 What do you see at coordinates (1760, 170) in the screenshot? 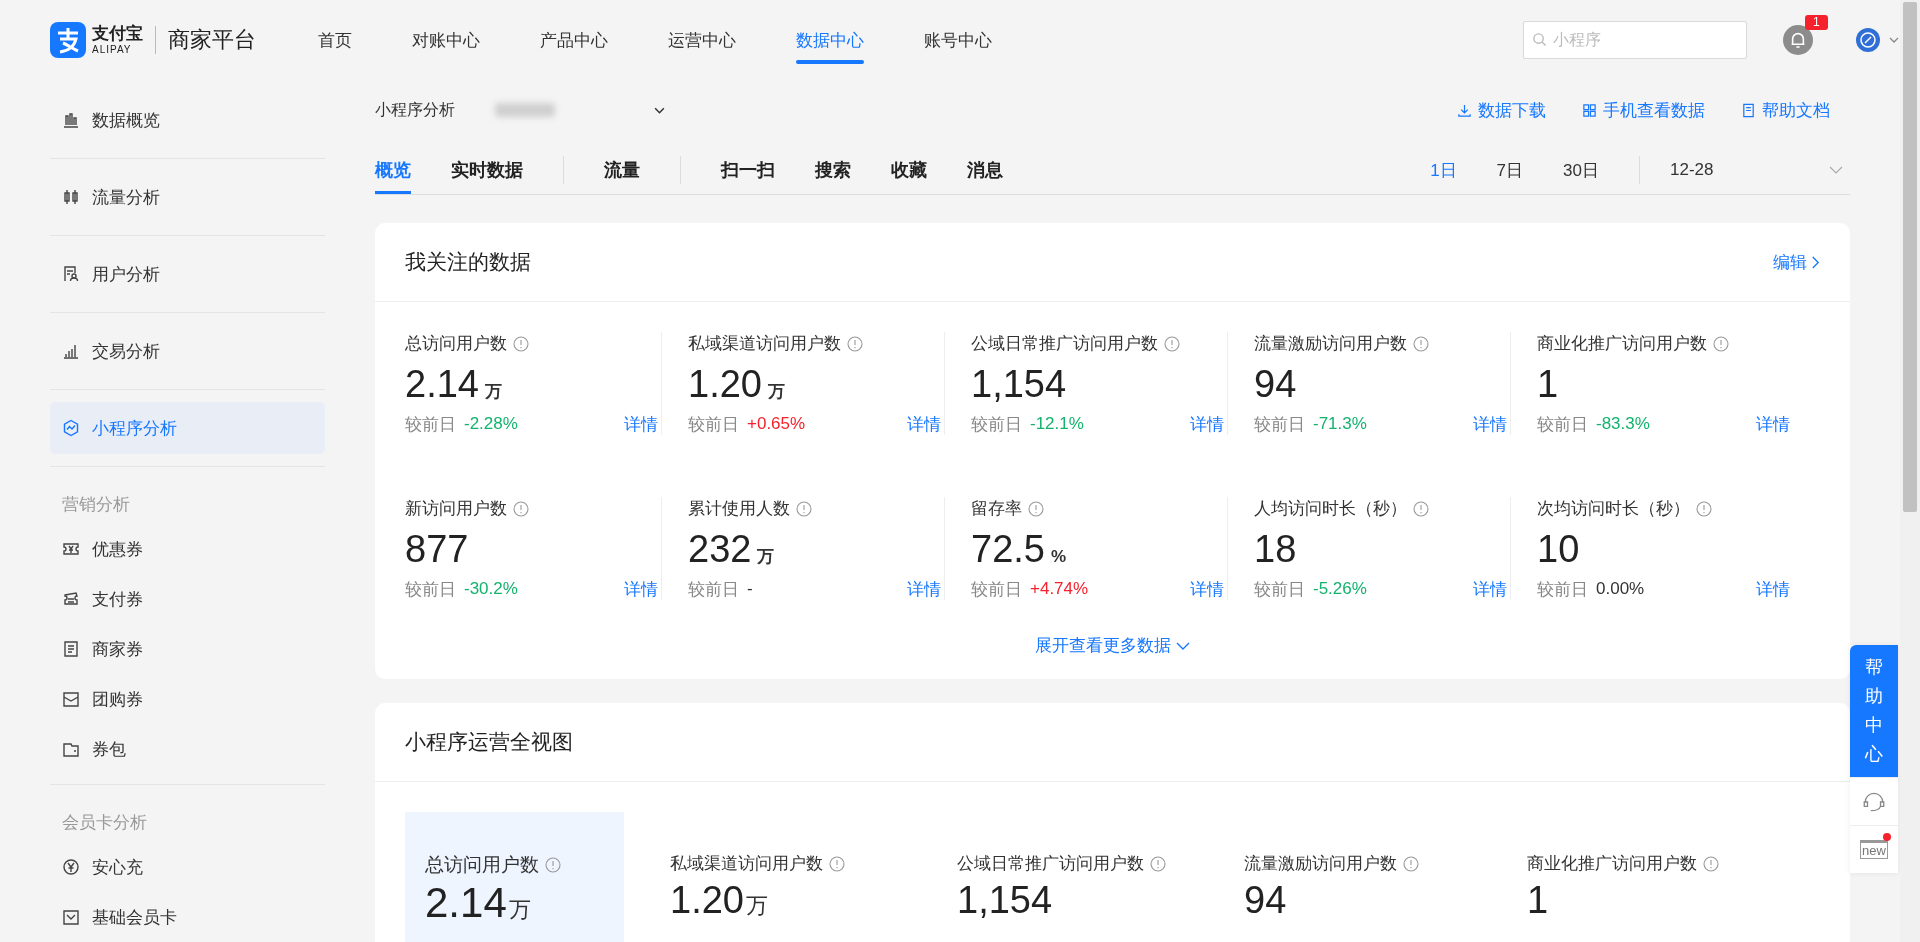
I see `date-picker: 12-28` at bounding box center [1760, 170].